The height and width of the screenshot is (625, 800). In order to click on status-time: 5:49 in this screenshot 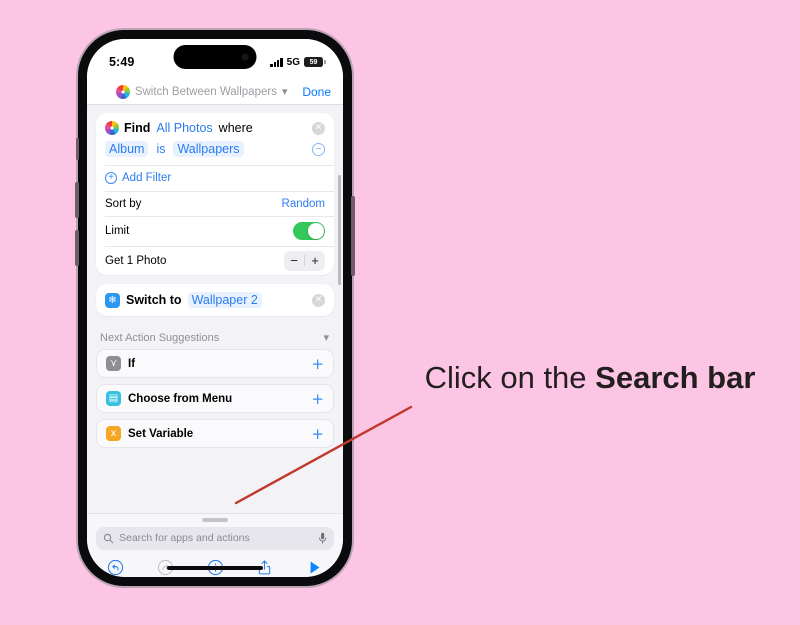, I will do `click(122, 62)`.